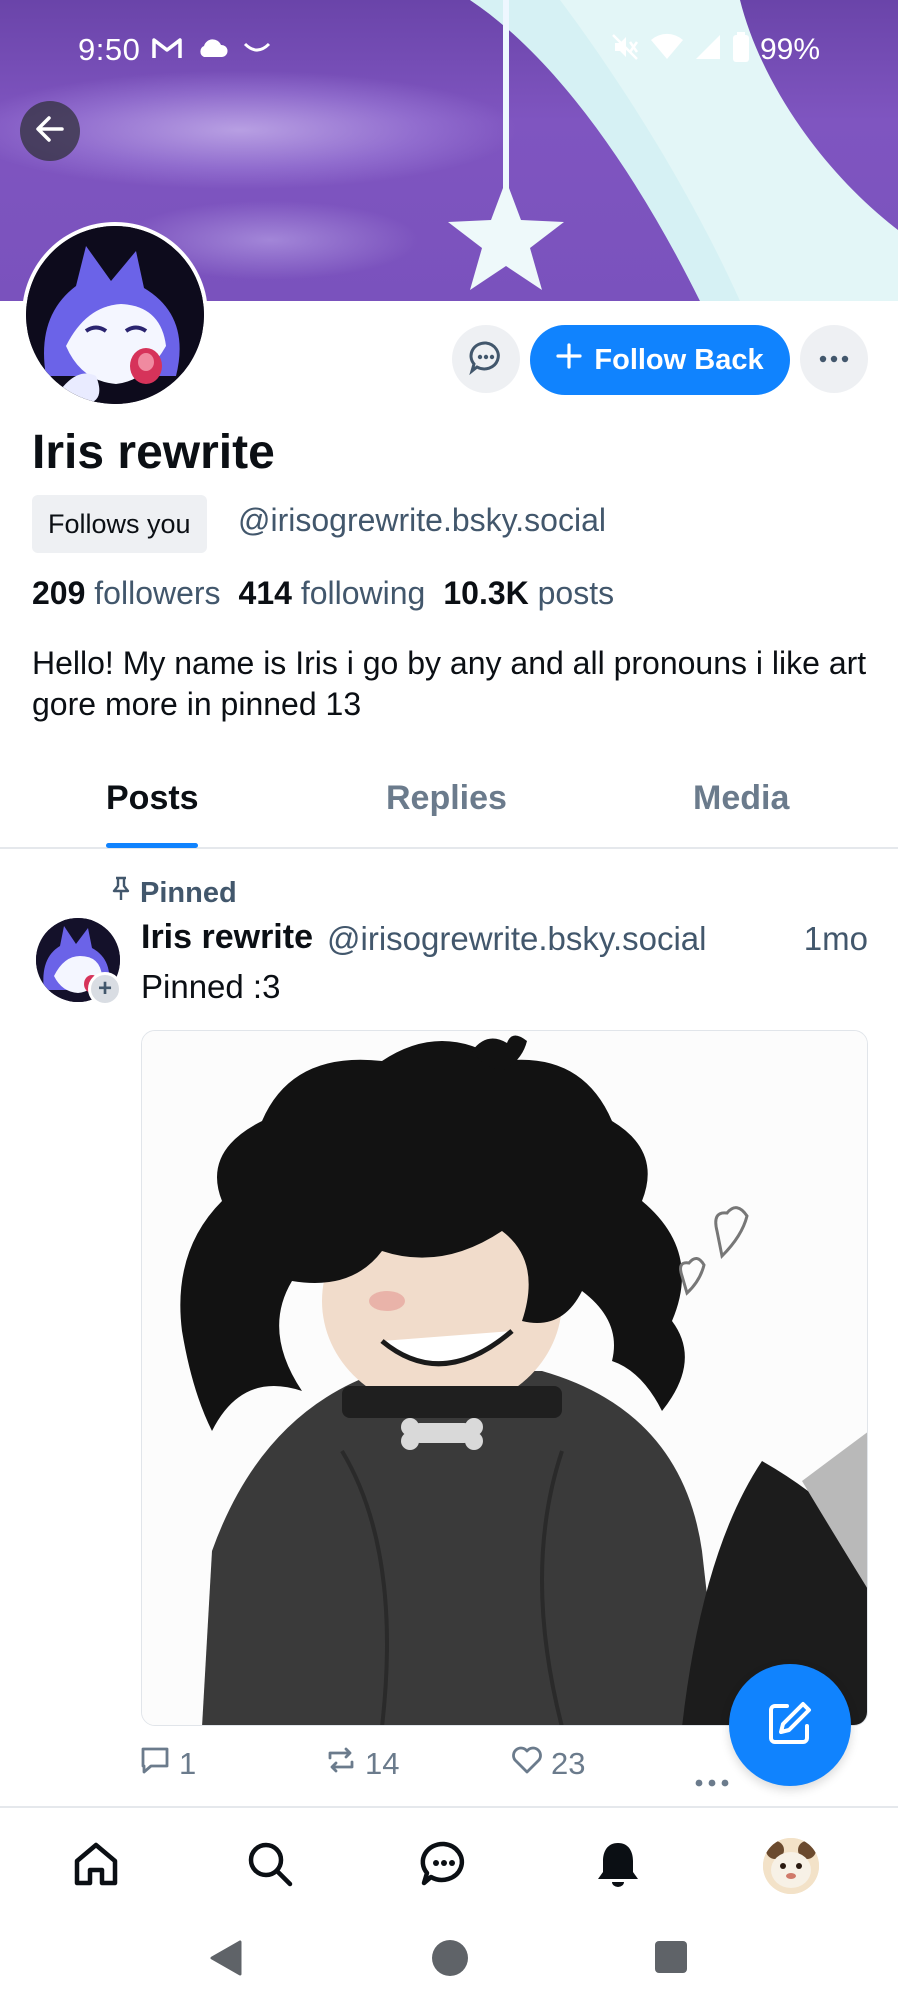 The image size is (898, 2000). I want to click on nav-messages, so click(444, 1866).